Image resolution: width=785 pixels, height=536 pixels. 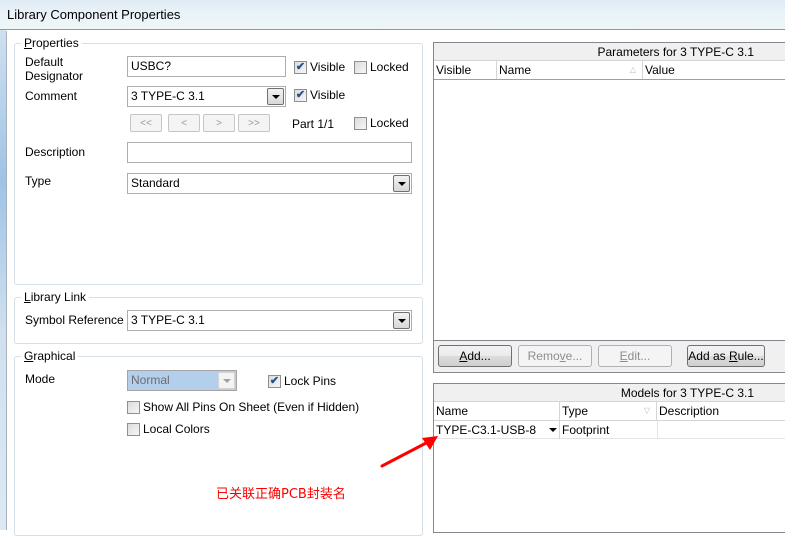 What do you see at coordinates (708, 356) in the screenshot?
I see `add-as-rule-label: Add as` at bounding box center [708, 356].